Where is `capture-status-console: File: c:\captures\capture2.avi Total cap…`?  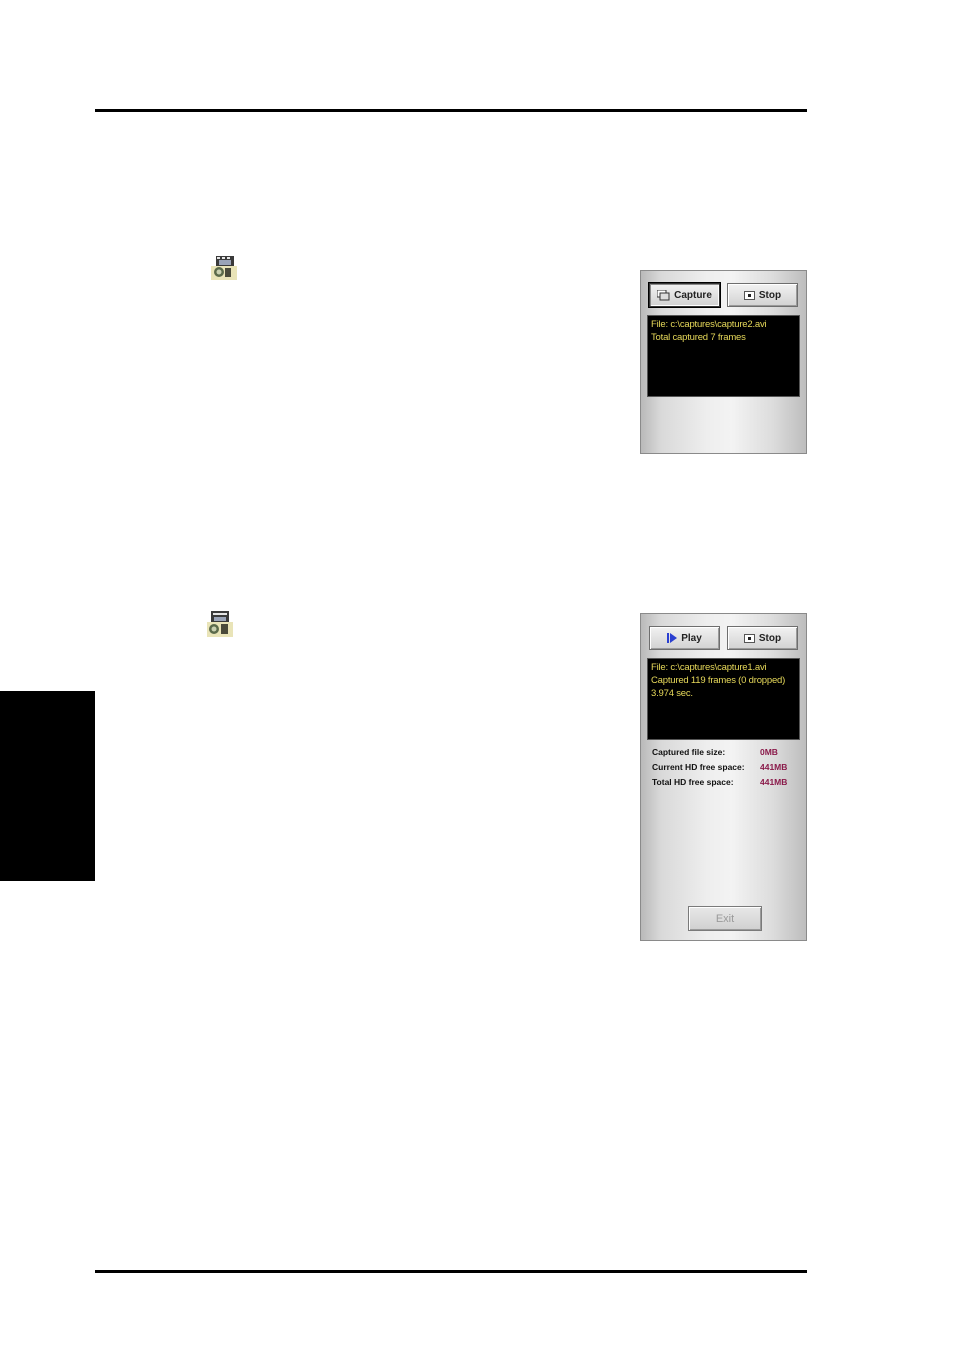 capture-status-console: File: c:\captures\capture2.avi Total cap… is located at coordinates (723, 356).